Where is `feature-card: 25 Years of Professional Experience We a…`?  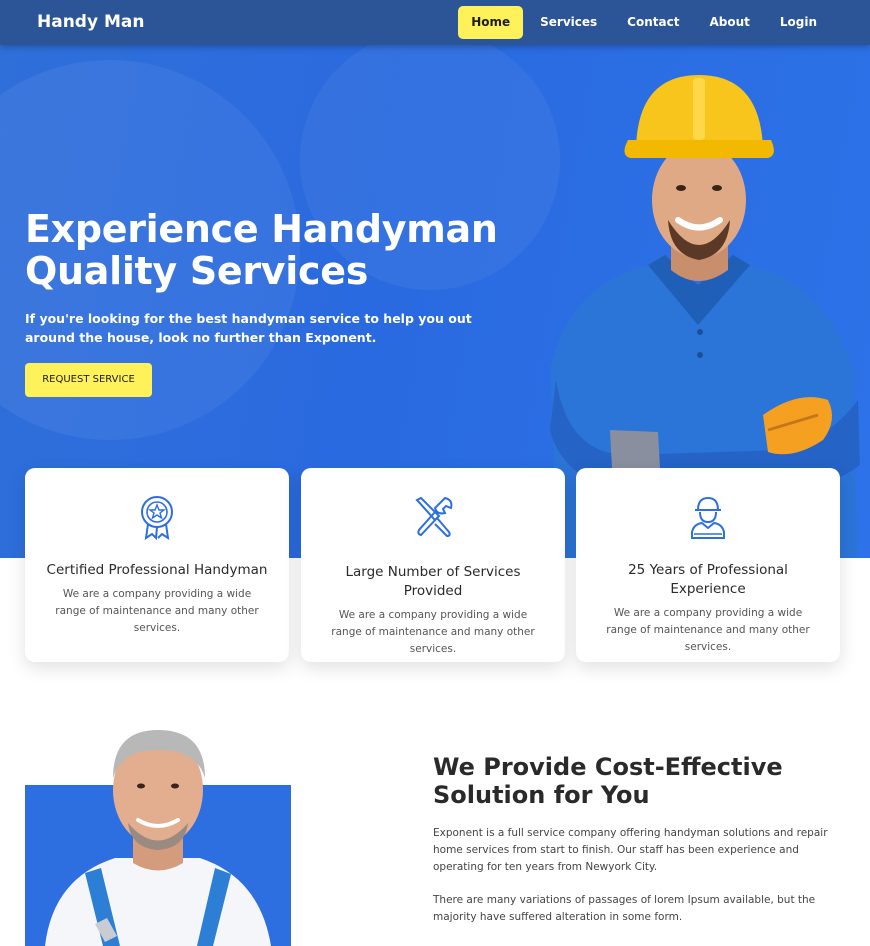 feature-card: 25 Years of Professional Experience We a… is located at coordinates (708, 565).